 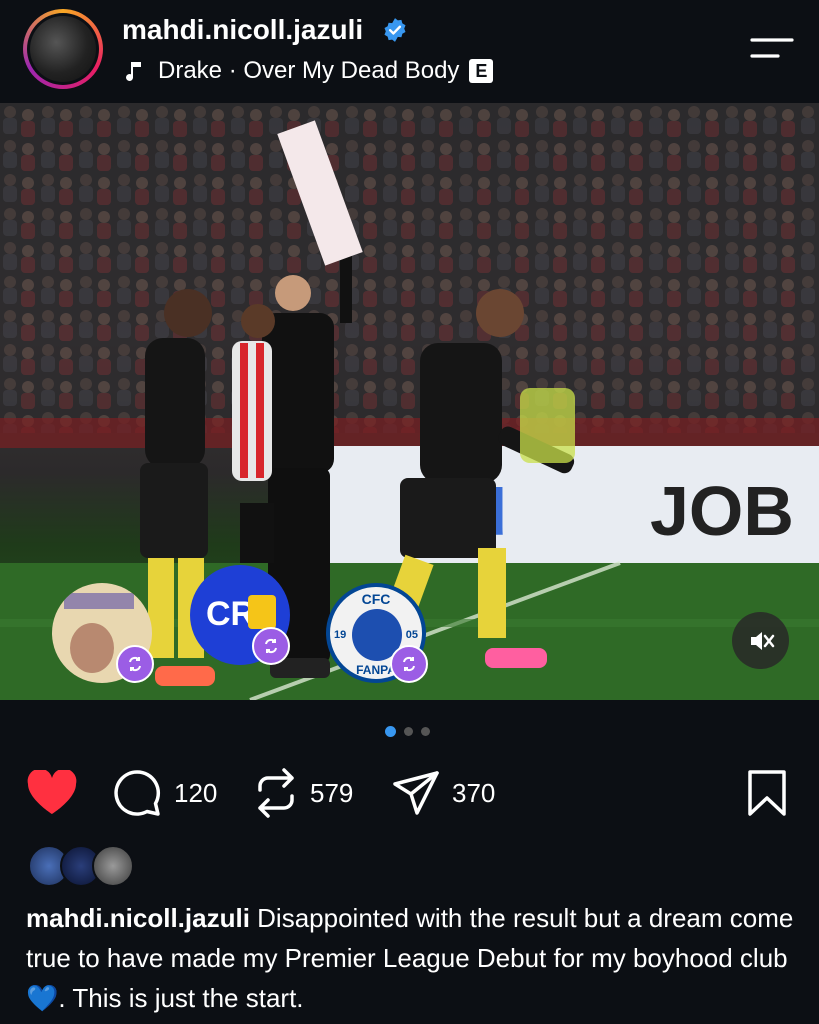 I want to click on like-button, so click(x=52, y=793).